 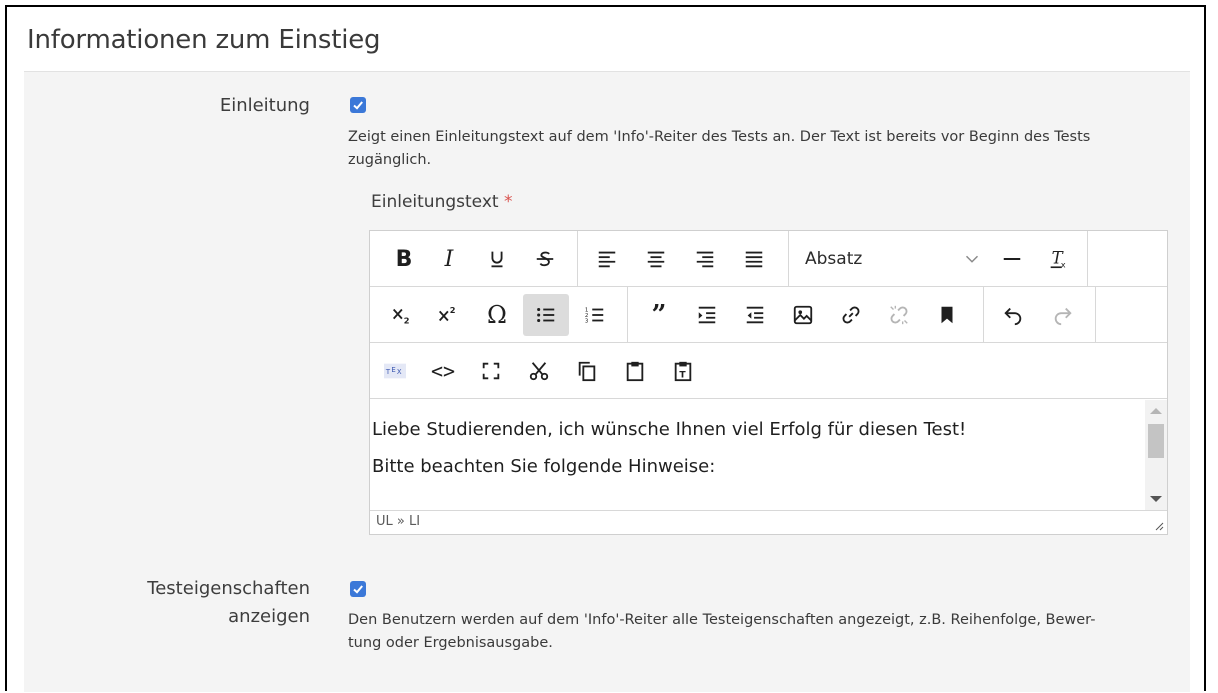 I want to click on toolbar-row-3: TEX <> T, so click(x=768, y=371).